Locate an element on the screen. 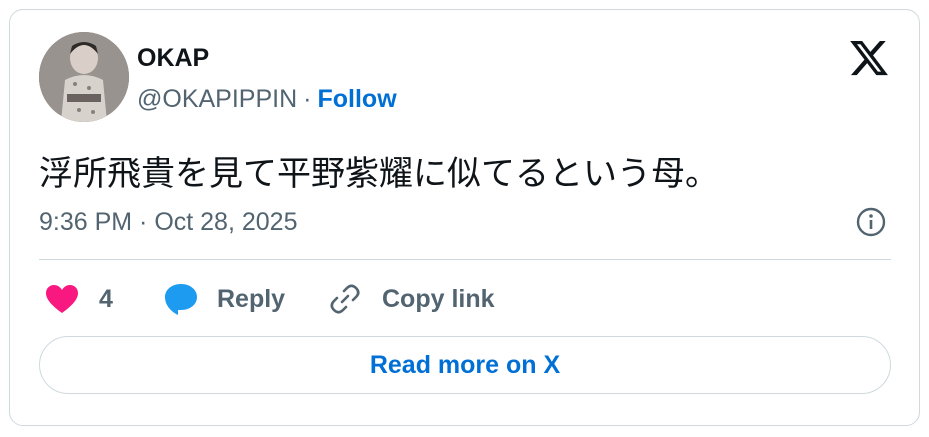  read-more-button: Read more on X is located at coordinates (465, 365).